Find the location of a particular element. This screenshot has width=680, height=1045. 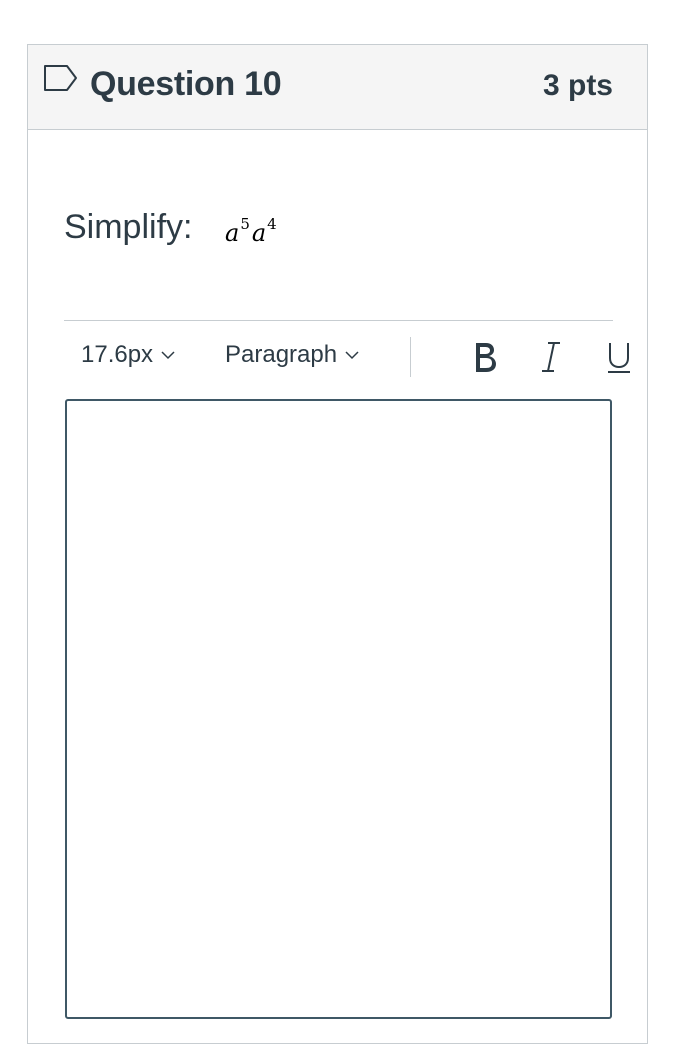

bold-button is located at coordinates (485, 357).